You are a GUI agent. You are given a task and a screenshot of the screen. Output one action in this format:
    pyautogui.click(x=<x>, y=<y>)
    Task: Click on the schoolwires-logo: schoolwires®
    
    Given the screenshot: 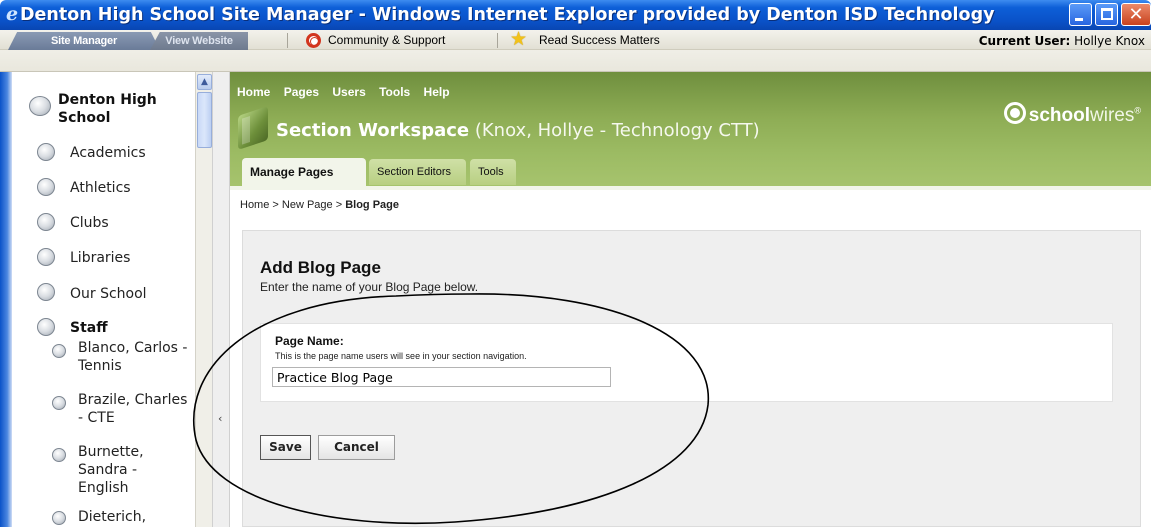 What is the action you would take?
    pyautogui.click(x=1072, y=114)
    